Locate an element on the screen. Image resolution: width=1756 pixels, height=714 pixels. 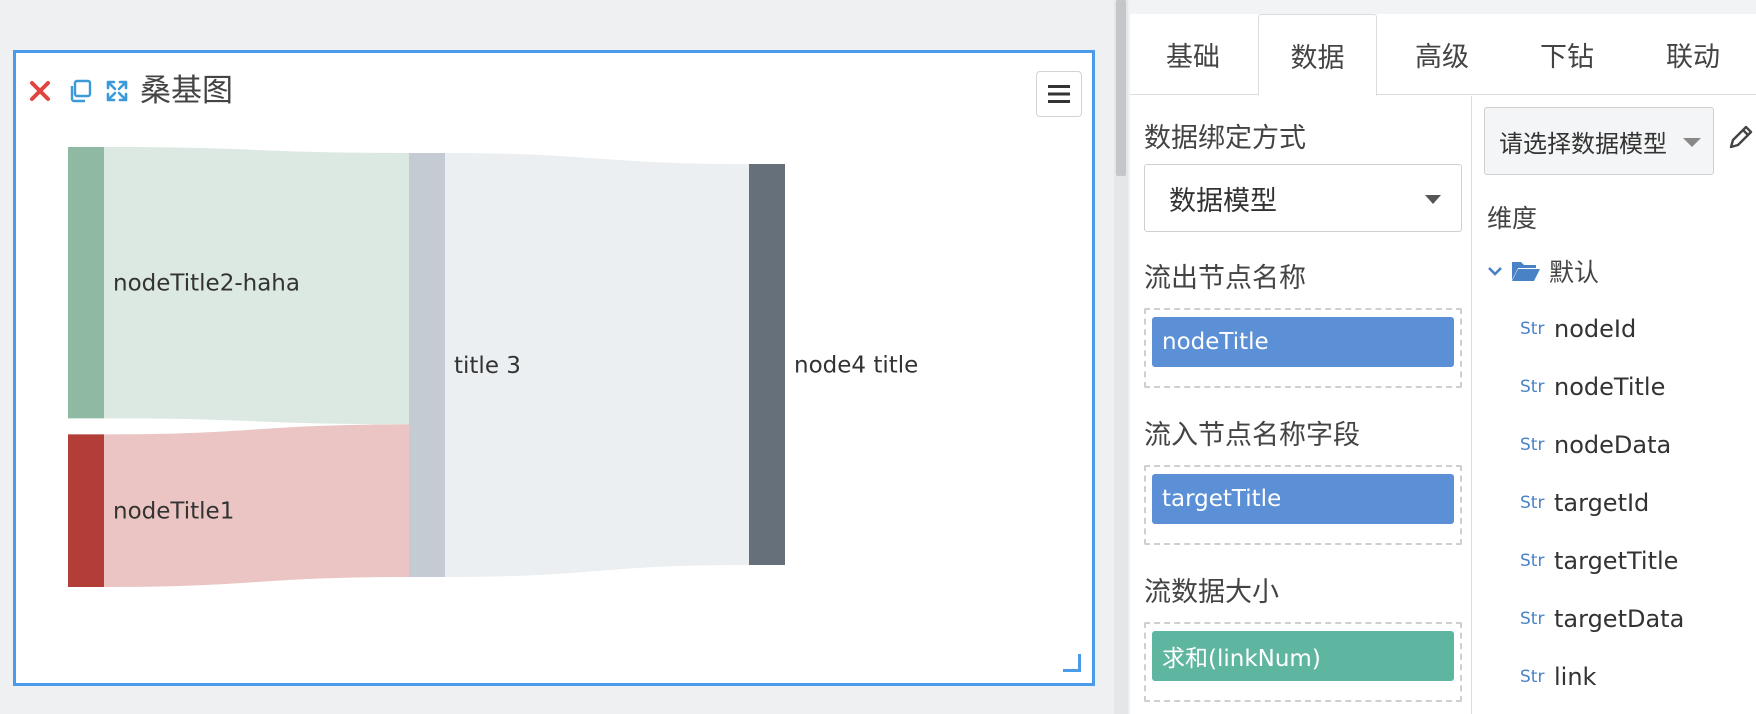
field-item: Str link is located at coordinates (1558, 677).